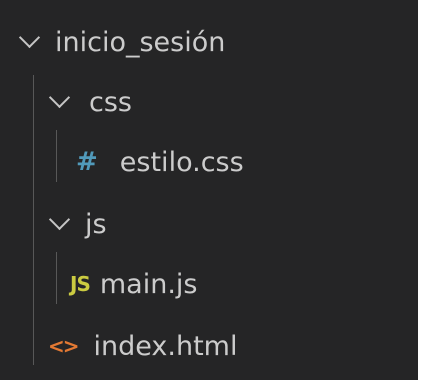 The width and height of the screenshot is (424, 380). Describe the element at coordinates (181, 162) in the screenshot. I see `file-label: estilo.css` at that location.